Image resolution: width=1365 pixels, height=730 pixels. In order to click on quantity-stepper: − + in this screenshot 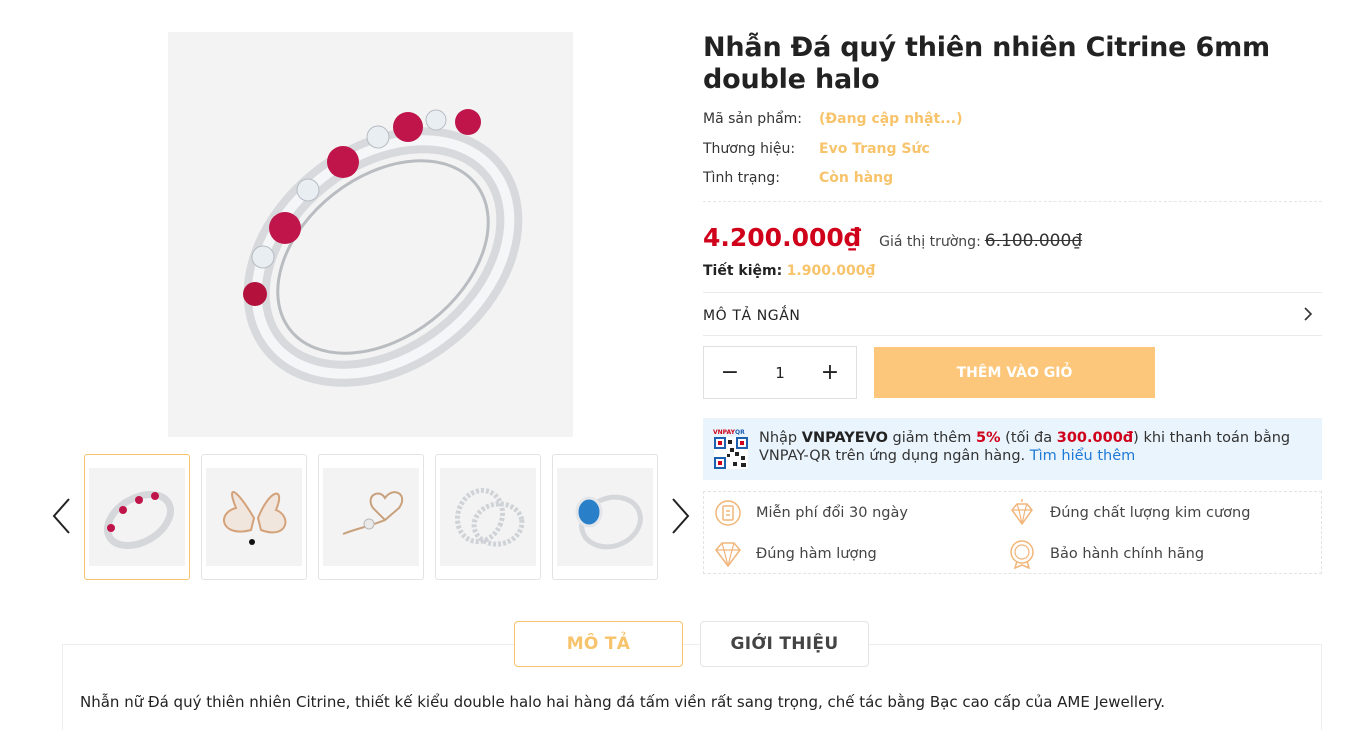, I will do `click(780, 372)`.